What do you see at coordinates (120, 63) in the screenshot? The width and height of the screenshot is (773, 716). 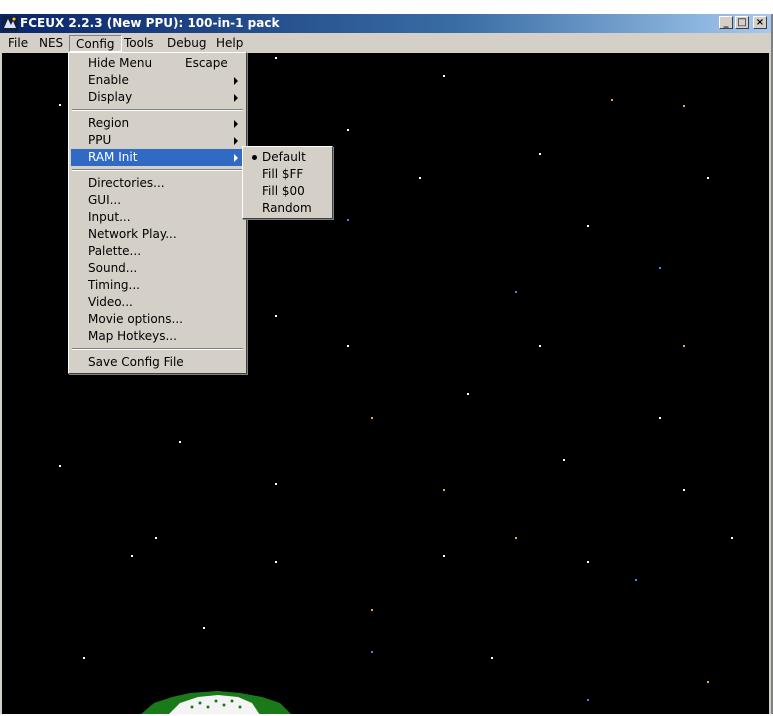 I see `menu-item-label: Hide Menu` at bounding box center [120, 63].